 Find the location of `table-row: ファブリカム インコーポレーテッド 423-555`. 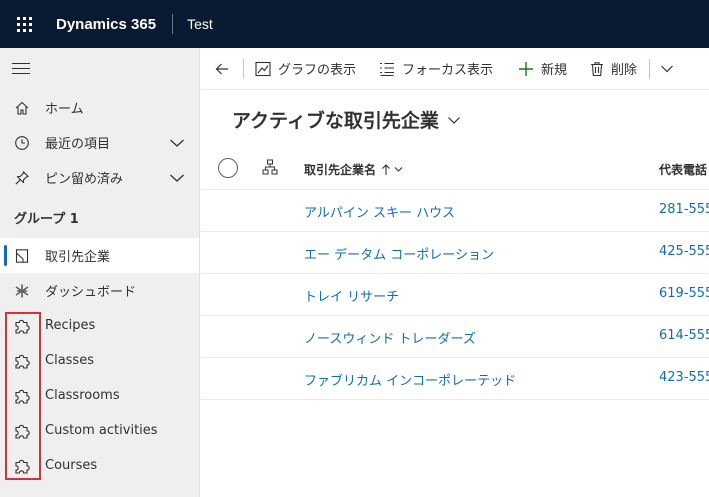

table-row: ファブリカム インコーポレーテッド 423-555 is located at coordinates (455, 379).